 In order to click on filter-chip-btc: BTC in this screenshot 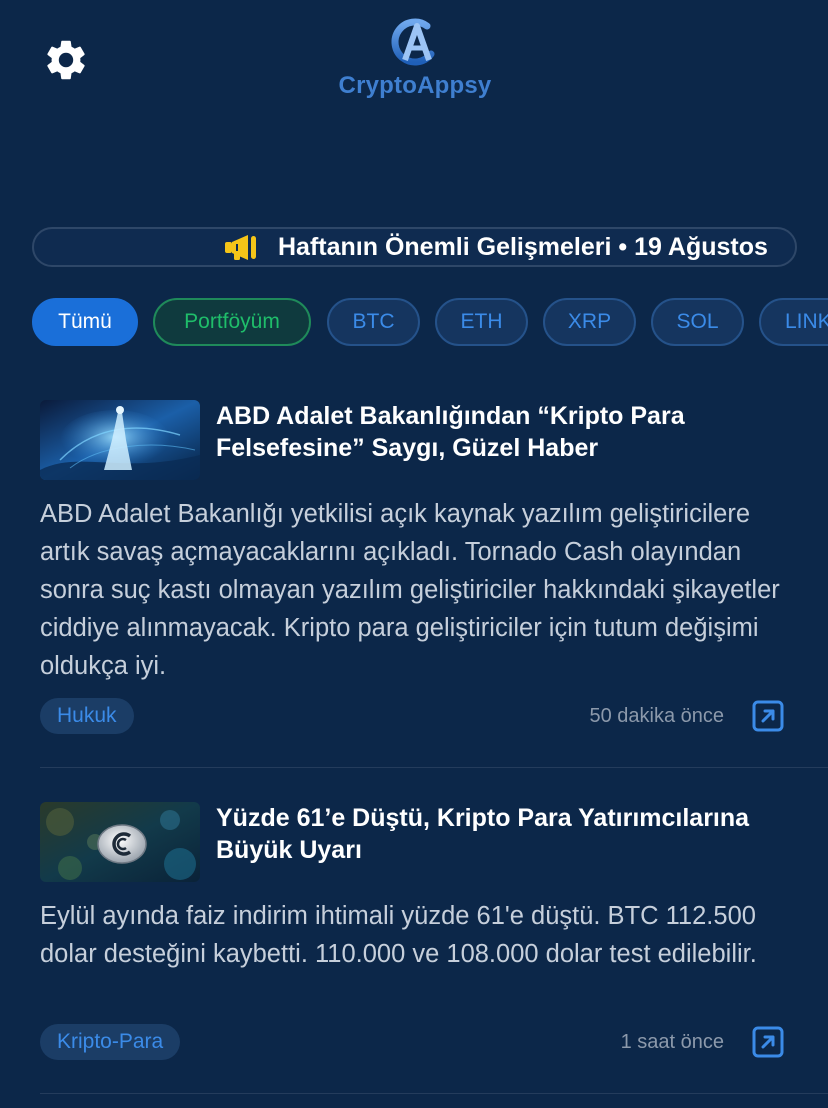, I will do `click(373, 322)`.